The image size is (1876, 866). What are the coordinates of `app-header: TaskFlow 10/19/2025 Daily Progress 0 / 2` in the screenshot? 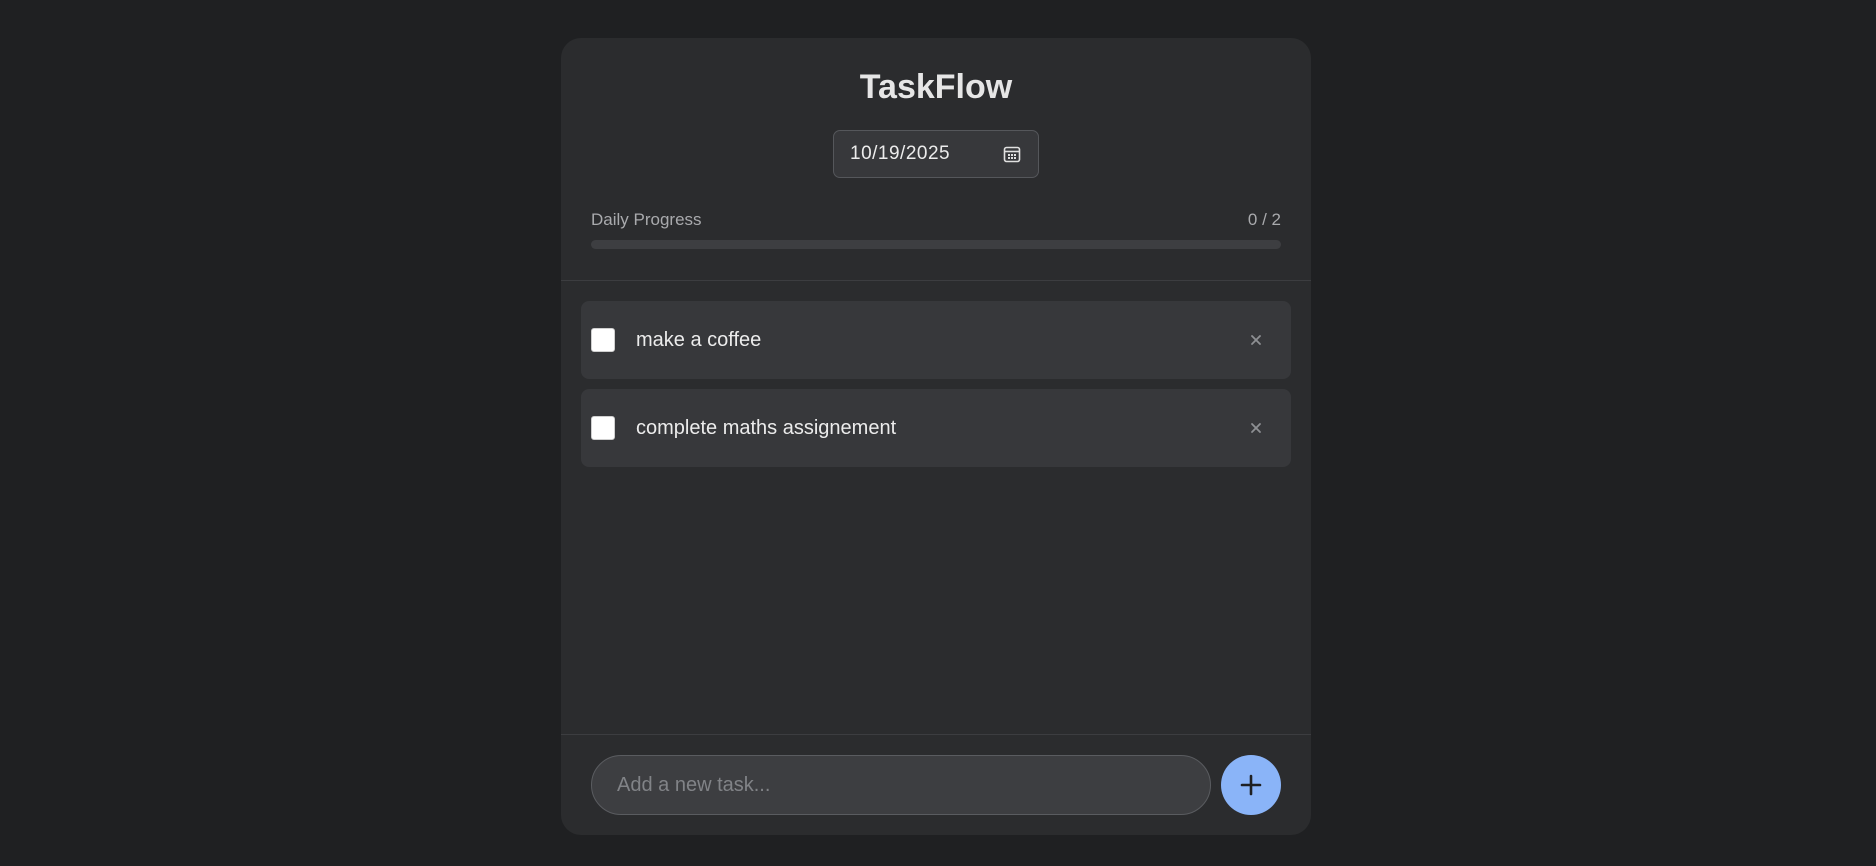 It's located at (936, 159).